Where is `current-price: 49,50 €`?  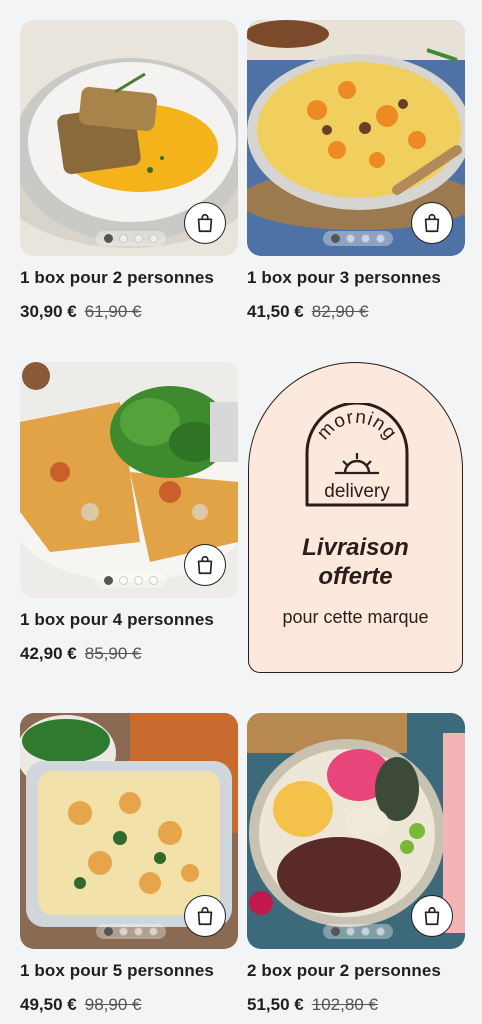 current-price: 49,50 € is located at coordinates (48, 1004).